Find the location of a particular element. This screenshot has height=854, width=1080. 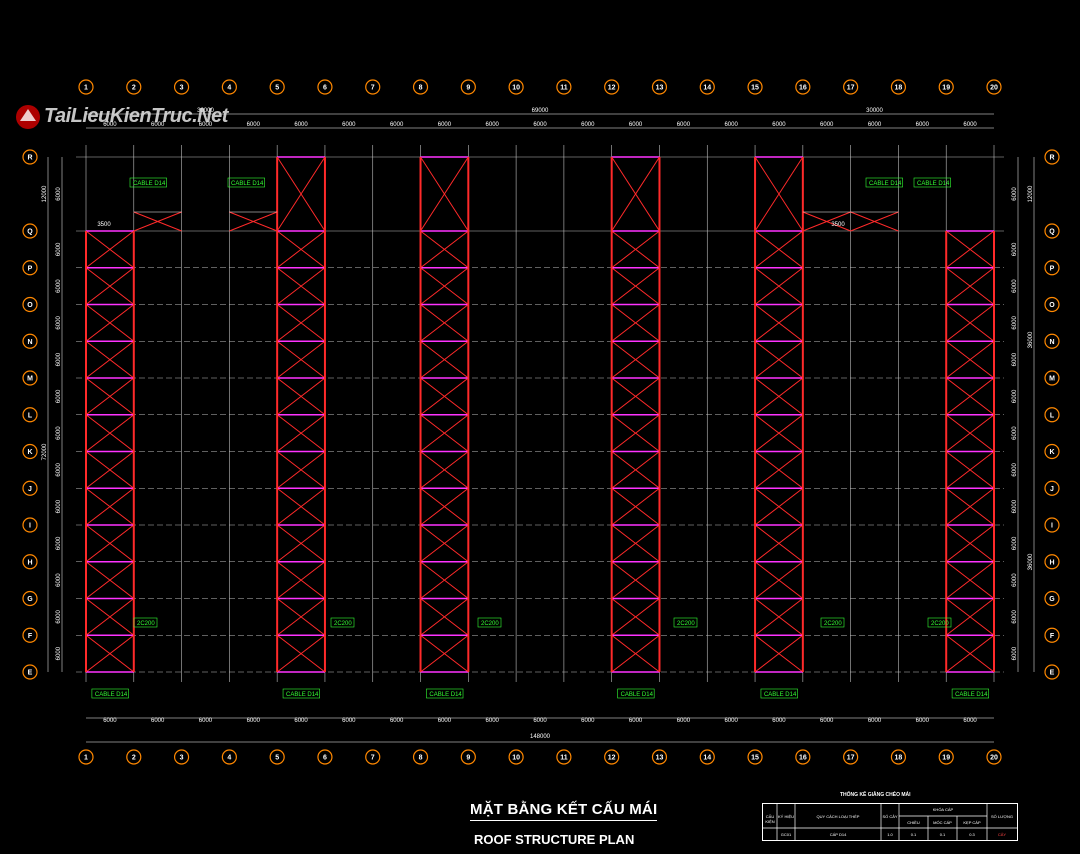

grid-bubble-bottom-15: 15 is located at coordinates (755, 758).